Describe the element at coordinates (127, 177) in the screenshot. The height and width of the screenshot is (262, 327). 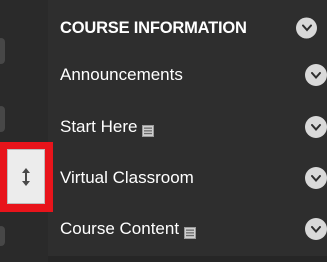
I see `menu-item-label: Virtual Classroom` at that location.